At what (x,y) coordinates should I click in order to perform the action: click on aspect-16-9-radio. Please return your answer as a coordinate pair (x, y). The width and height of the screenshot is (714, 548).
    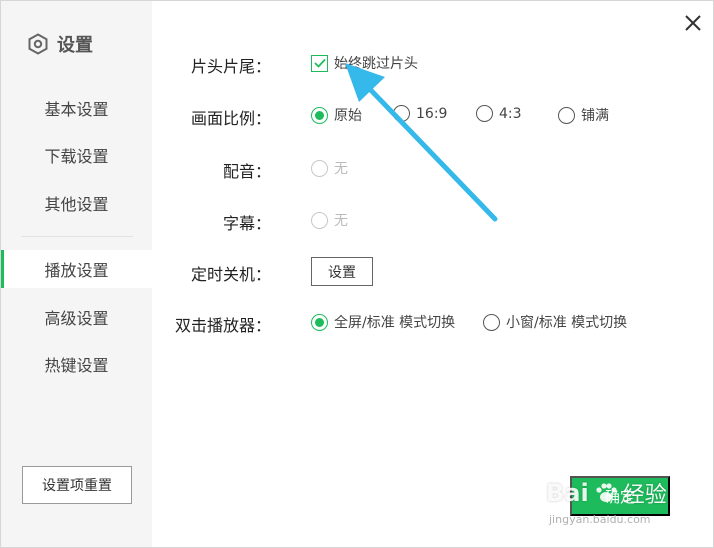
    Looking at the image, I should click on (401, 113).